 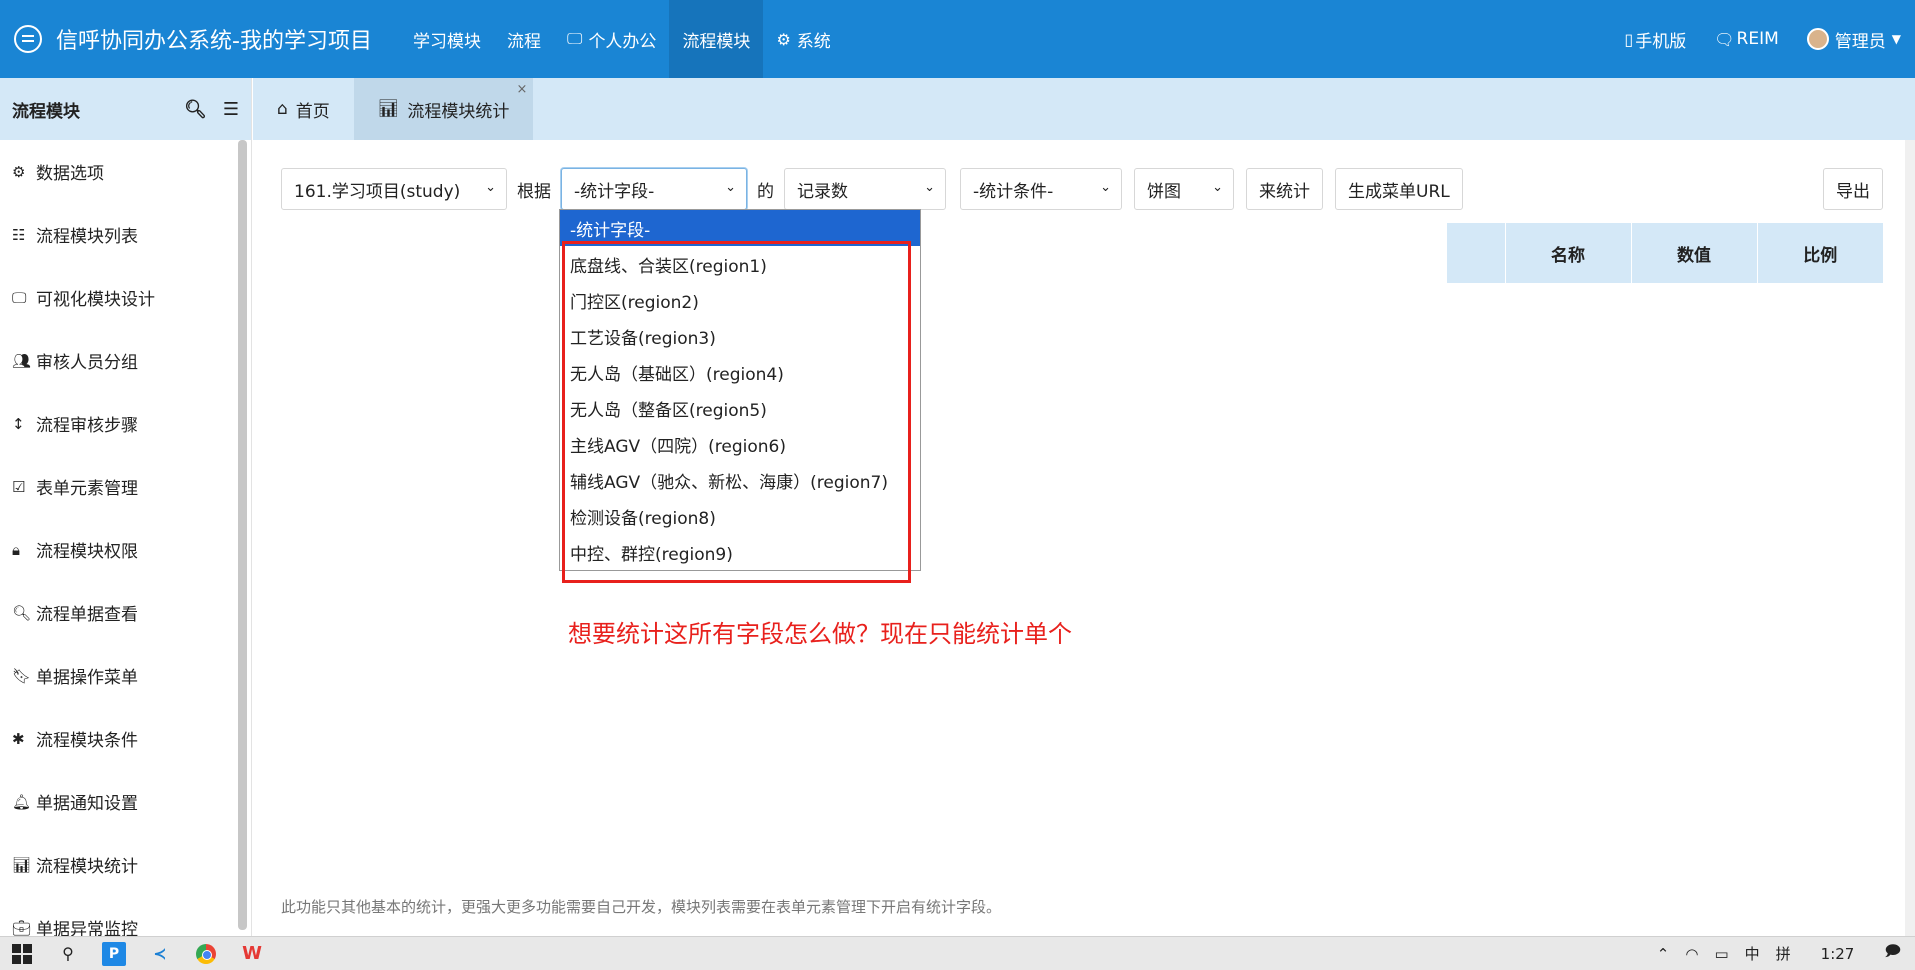 I want to click on nav-item-study: 学习模块, so click(x=447, y=39).